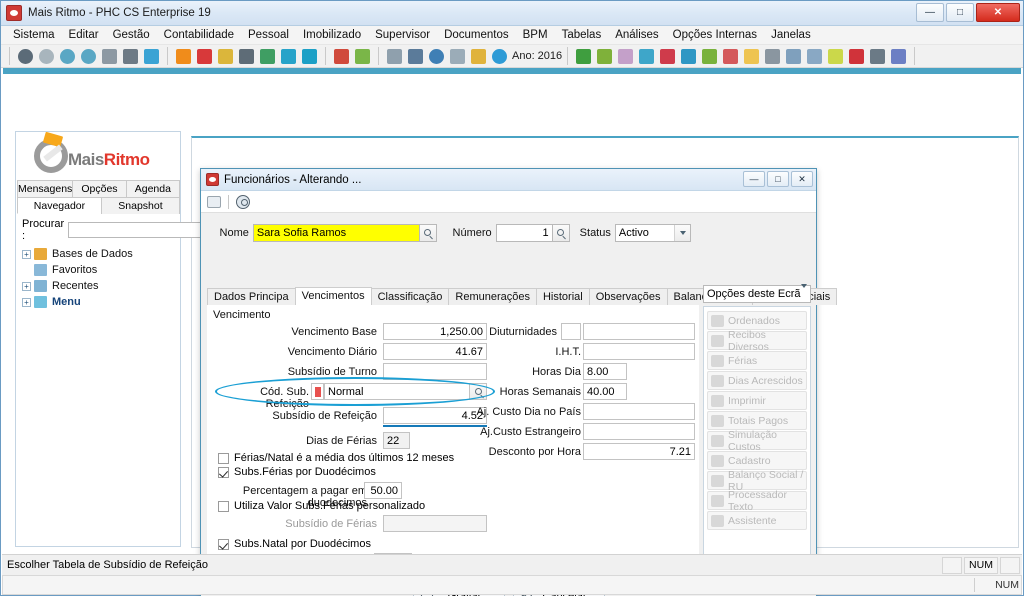 The height and width of the screenshot is (596, 1024). I want to click on meal-code-color-swatch, so click(317, 391).